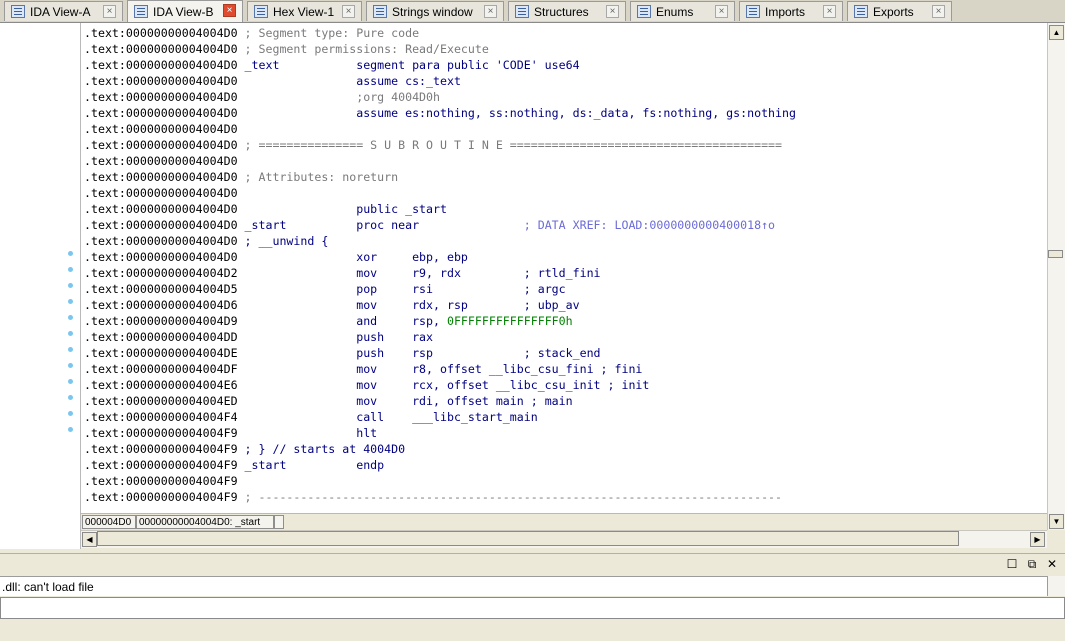 This screenshot has height=641, width=1065. I want to click on tab-structures: Structures ×, so click(567, 11).